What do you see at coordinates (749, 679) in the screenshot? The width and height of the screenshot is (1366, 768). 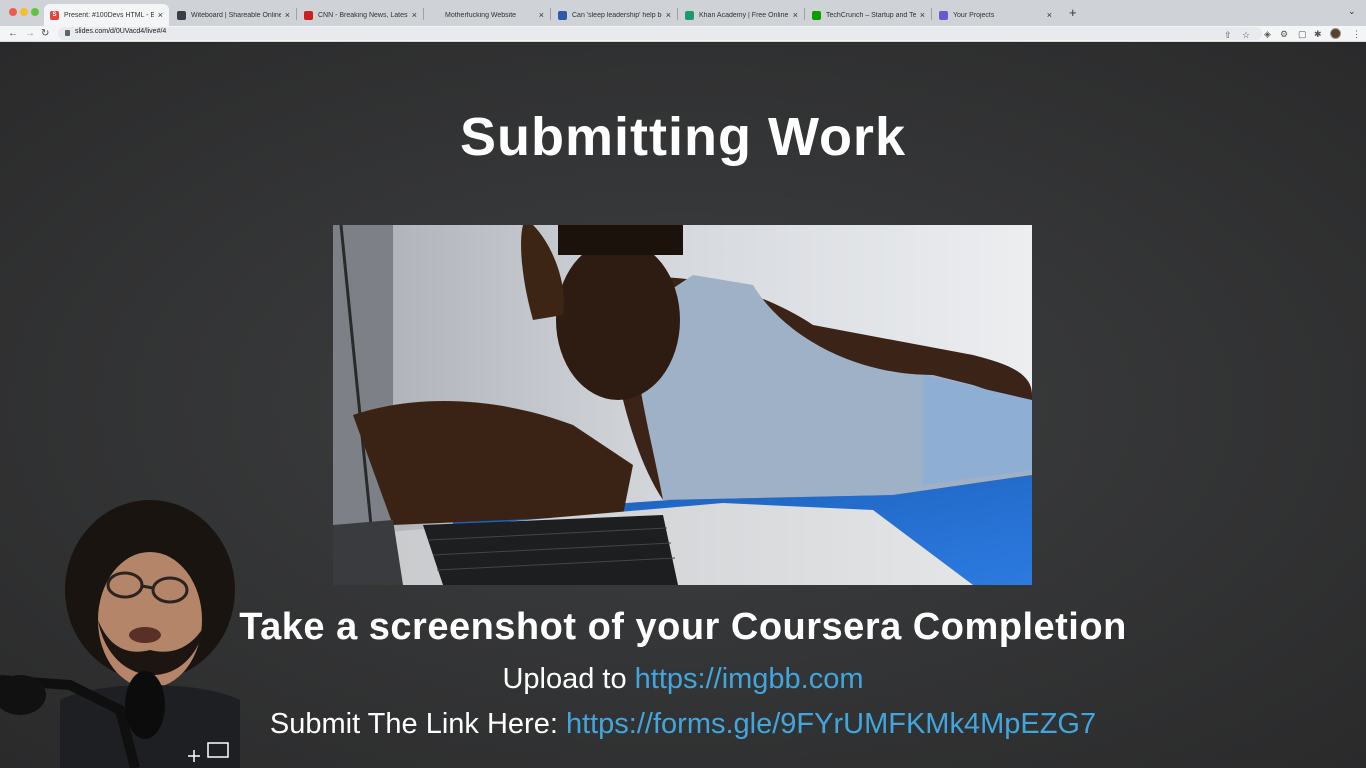 I see `imgbb-link: https://imgbb.com` at bounding box center [749, 679].